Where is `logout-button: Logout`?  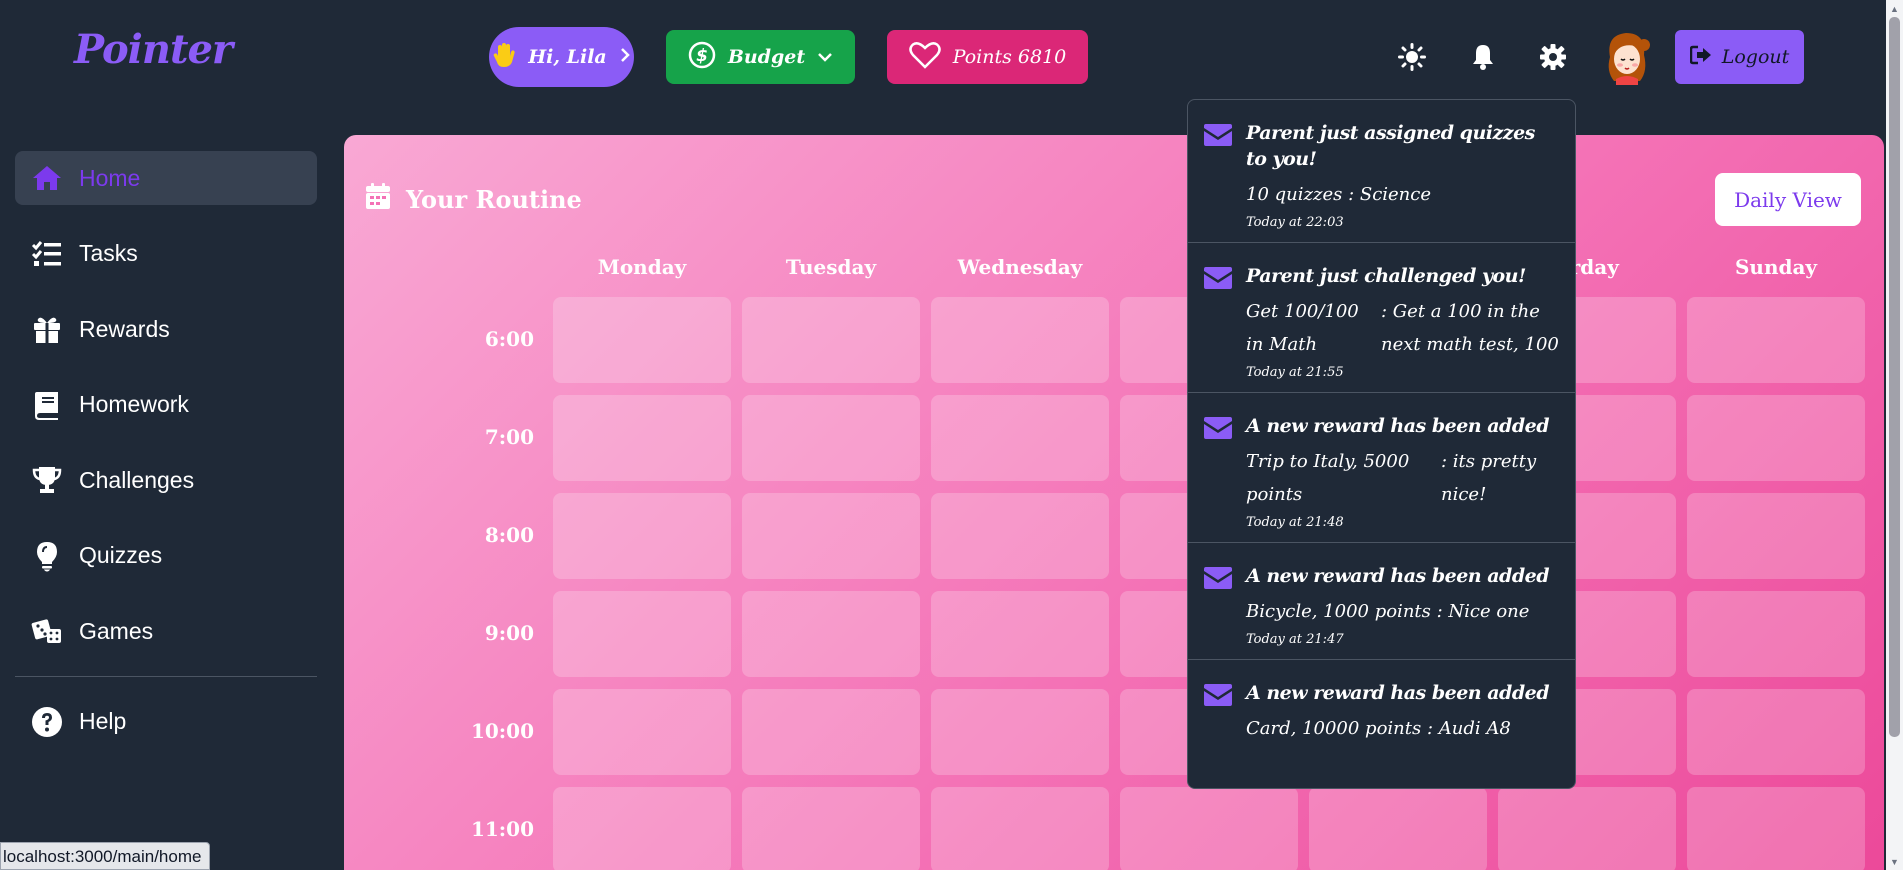
logout-button: Logout is located at coordinates (1739, 57).